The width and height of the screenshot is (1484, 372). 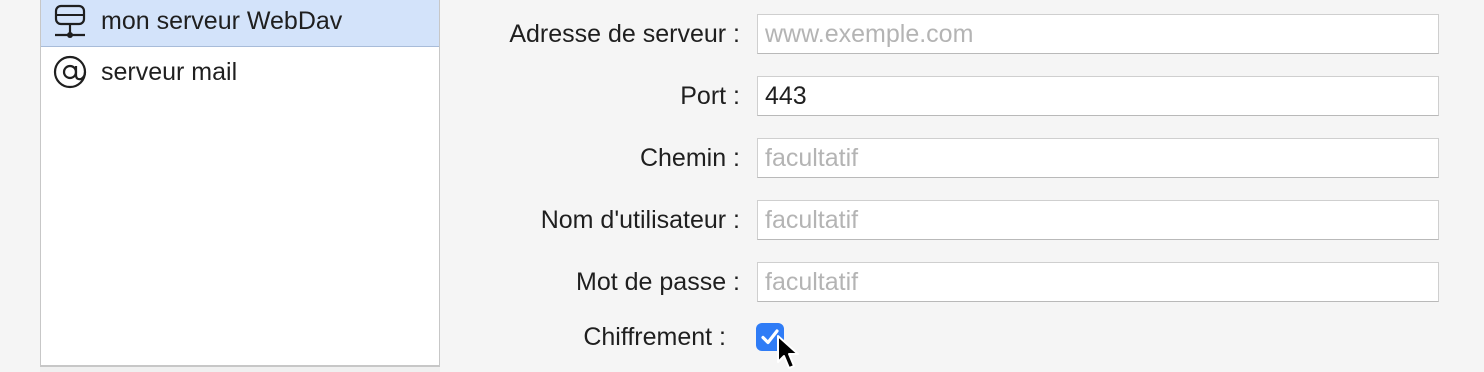 What do you see at coordinates (710, 96) in the screenshot?
I see `port-label: Port :` at bounding box center [710, 96].